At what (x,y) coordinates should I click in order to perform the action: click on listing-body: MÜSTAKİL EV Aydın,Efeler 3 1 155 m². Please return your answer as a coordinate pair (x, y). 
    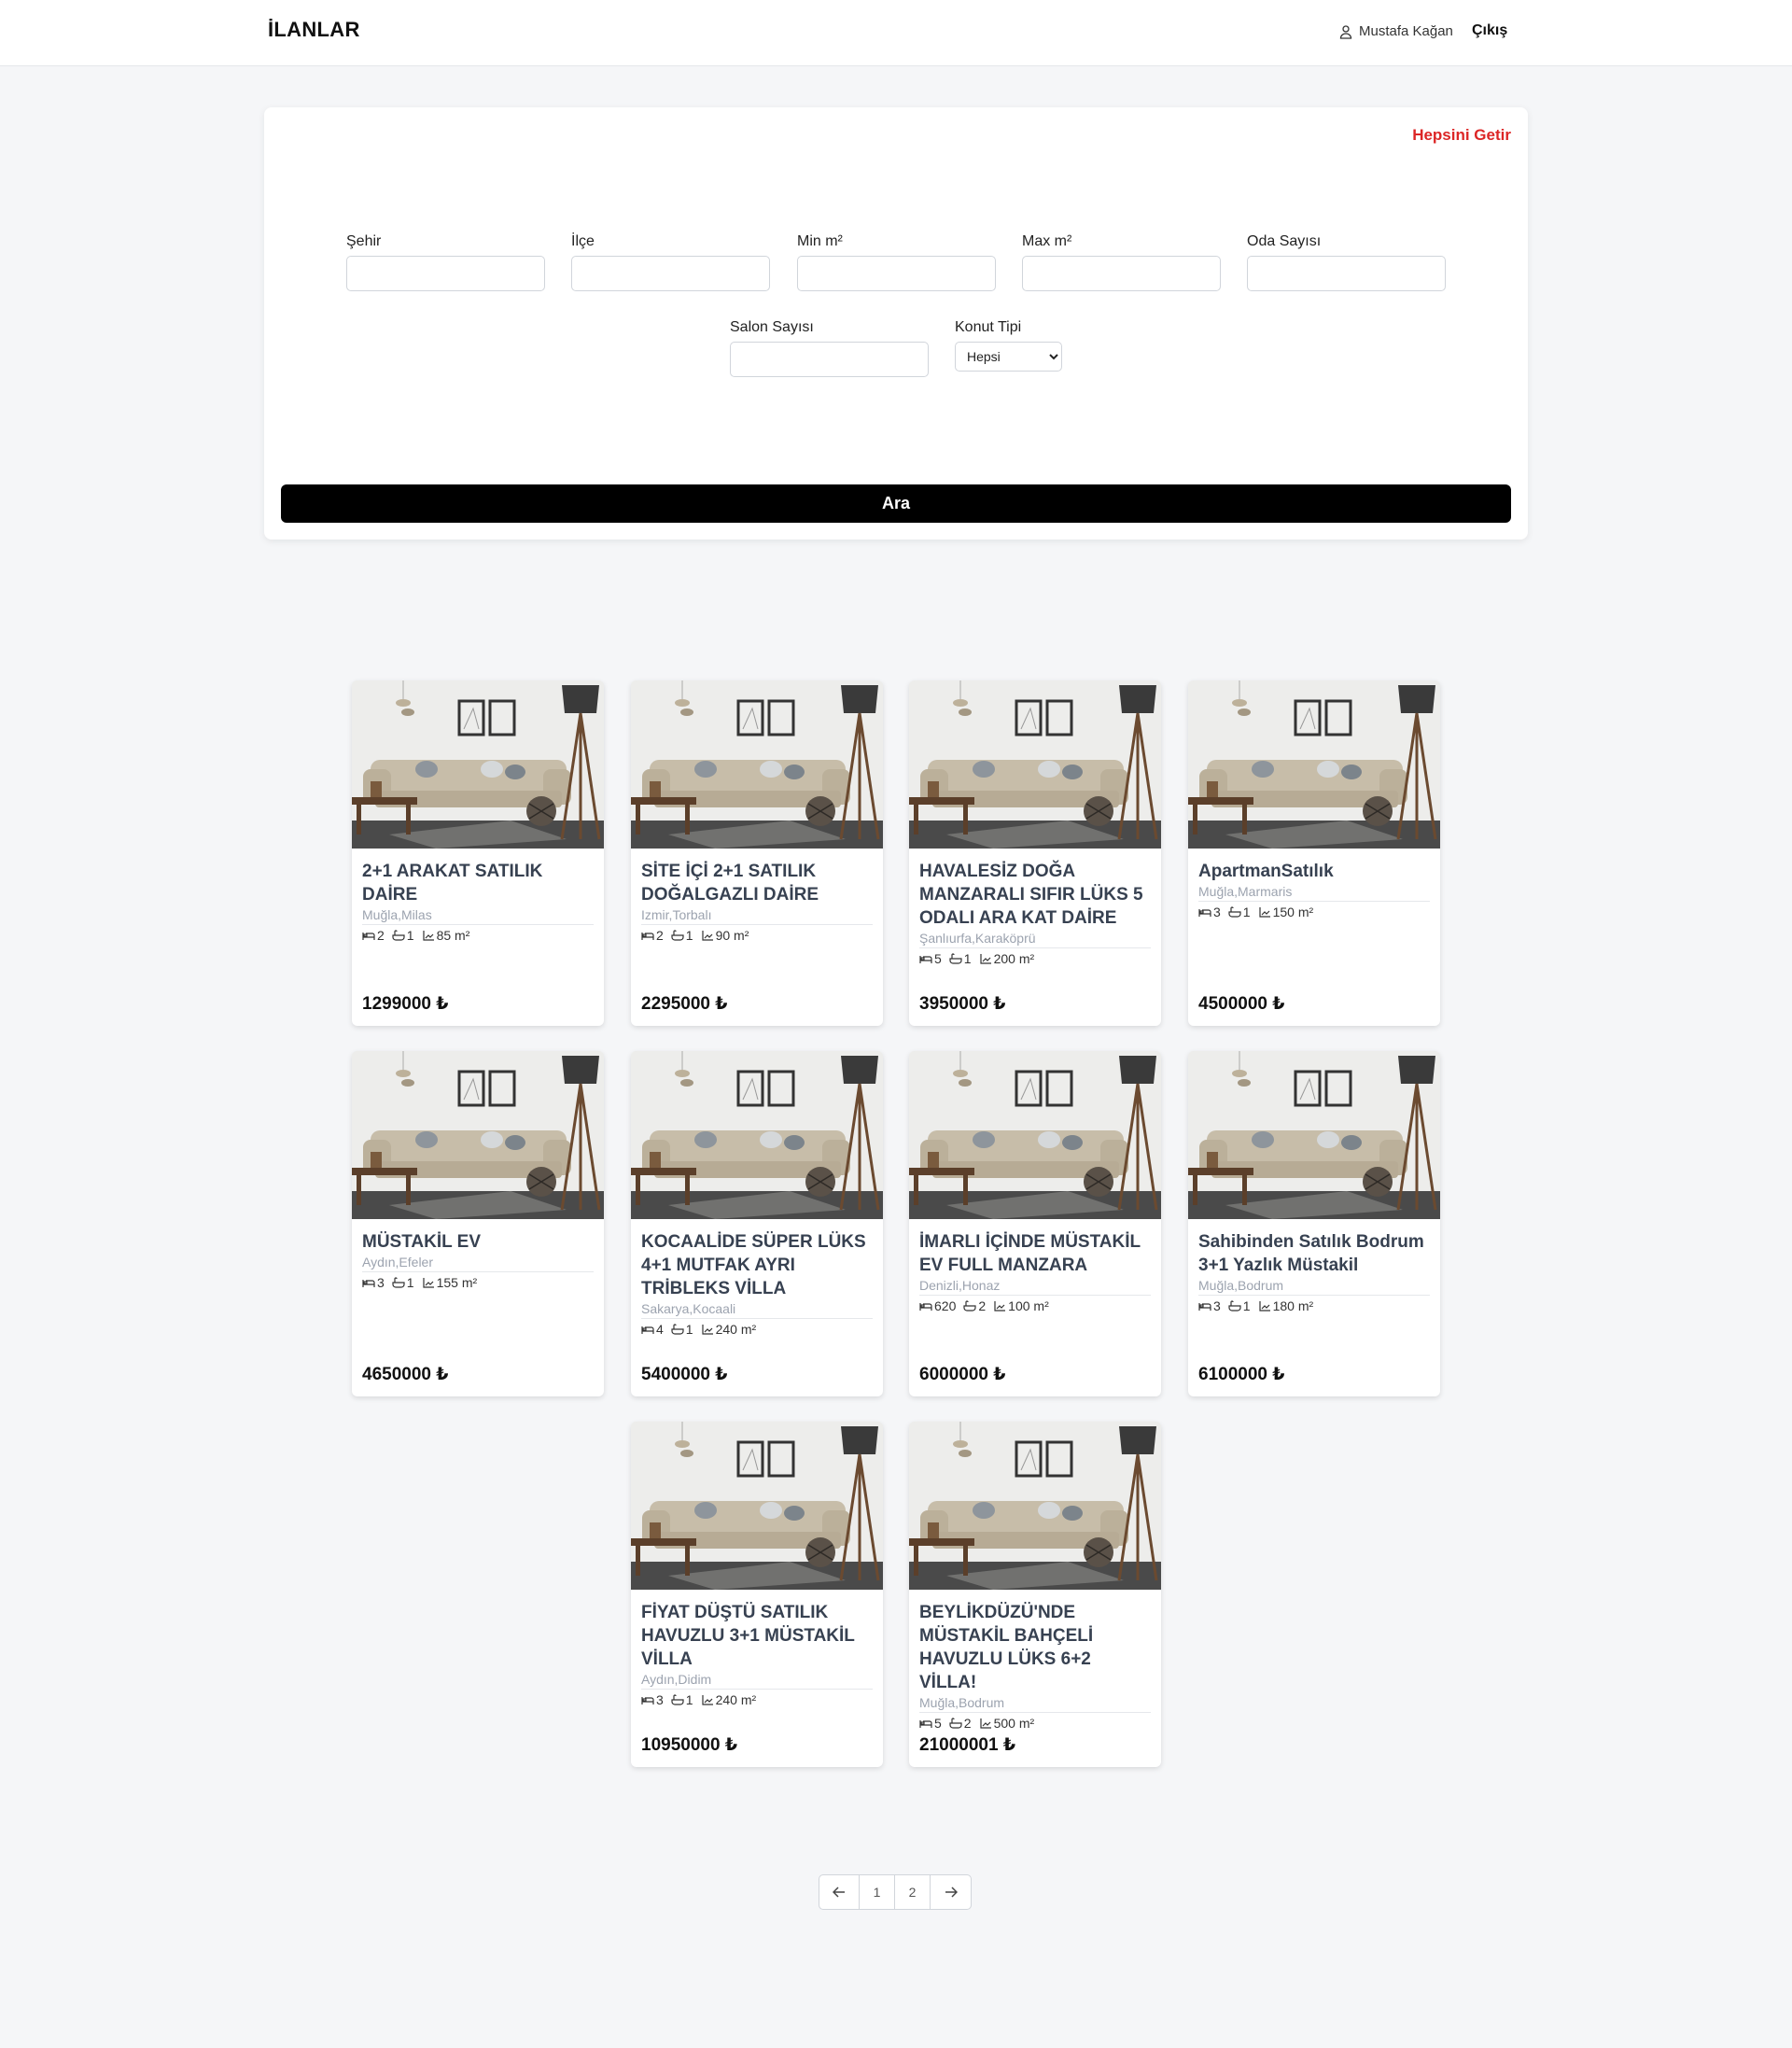
    Looking at the image, I should click on (478, 1254).